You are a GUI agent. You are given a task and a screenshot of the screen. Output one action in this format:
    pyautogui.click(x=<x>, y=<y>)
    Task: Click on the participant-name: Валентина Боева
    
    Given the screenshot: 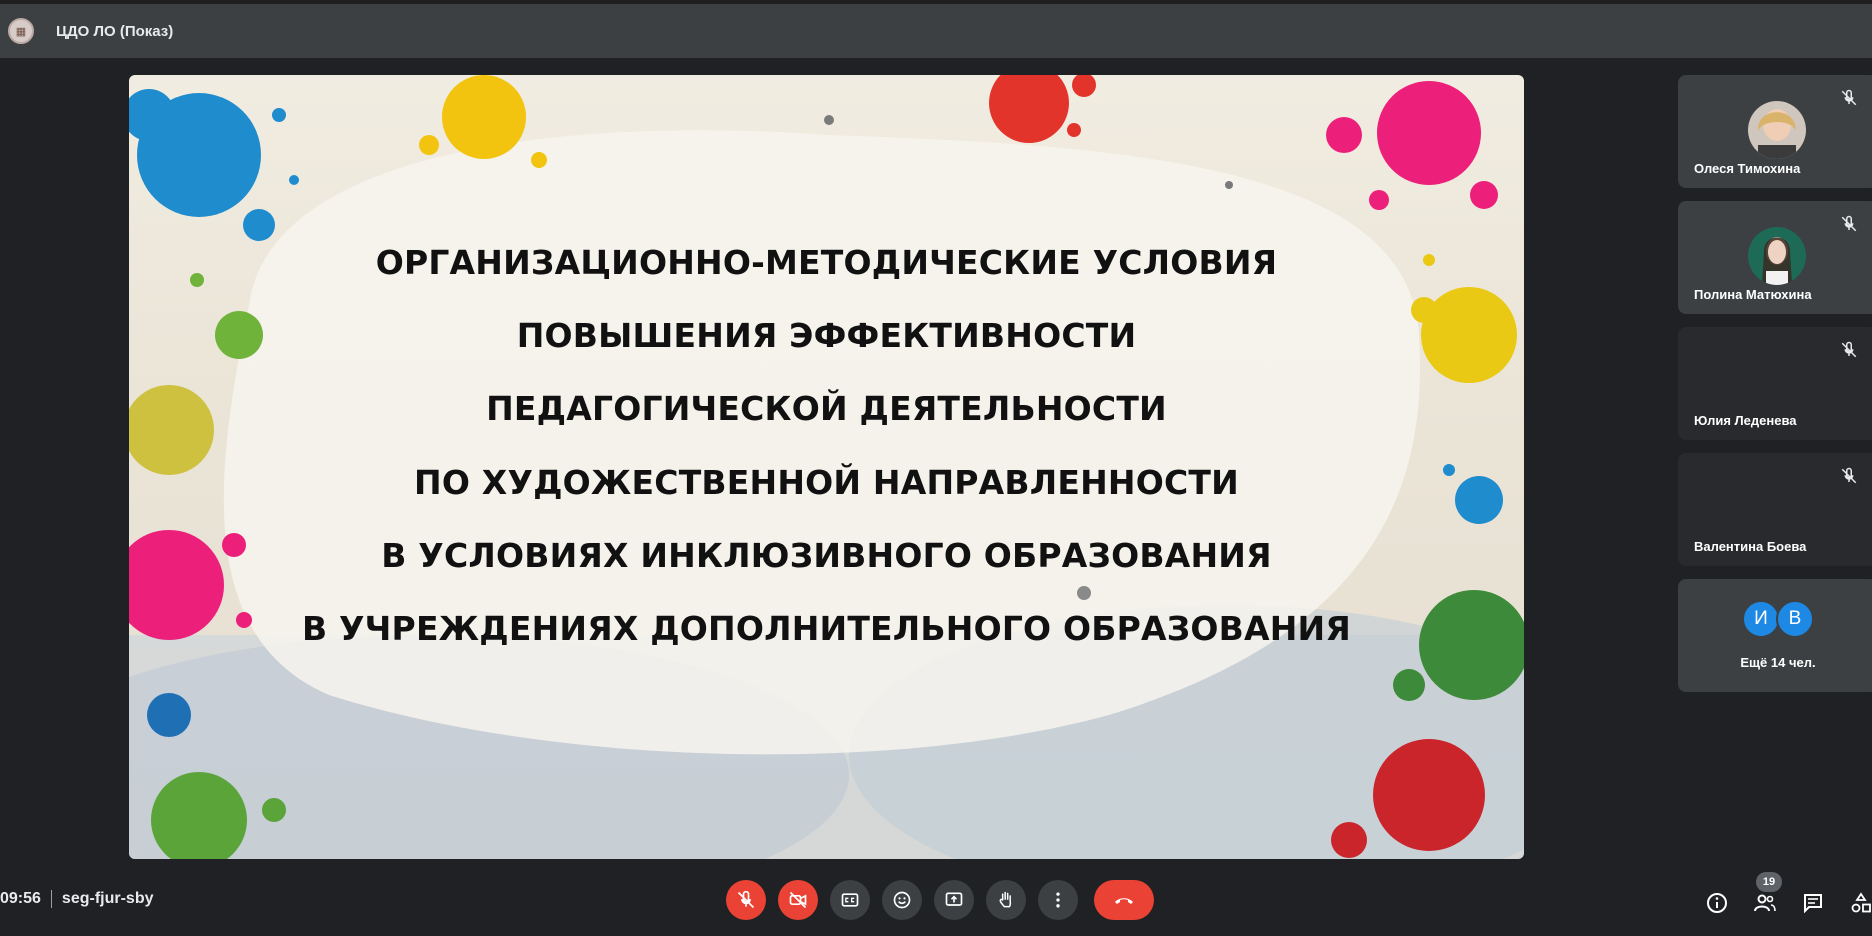 What is the action you would take?
    pyautogui.click(x=1750, y=546)
    